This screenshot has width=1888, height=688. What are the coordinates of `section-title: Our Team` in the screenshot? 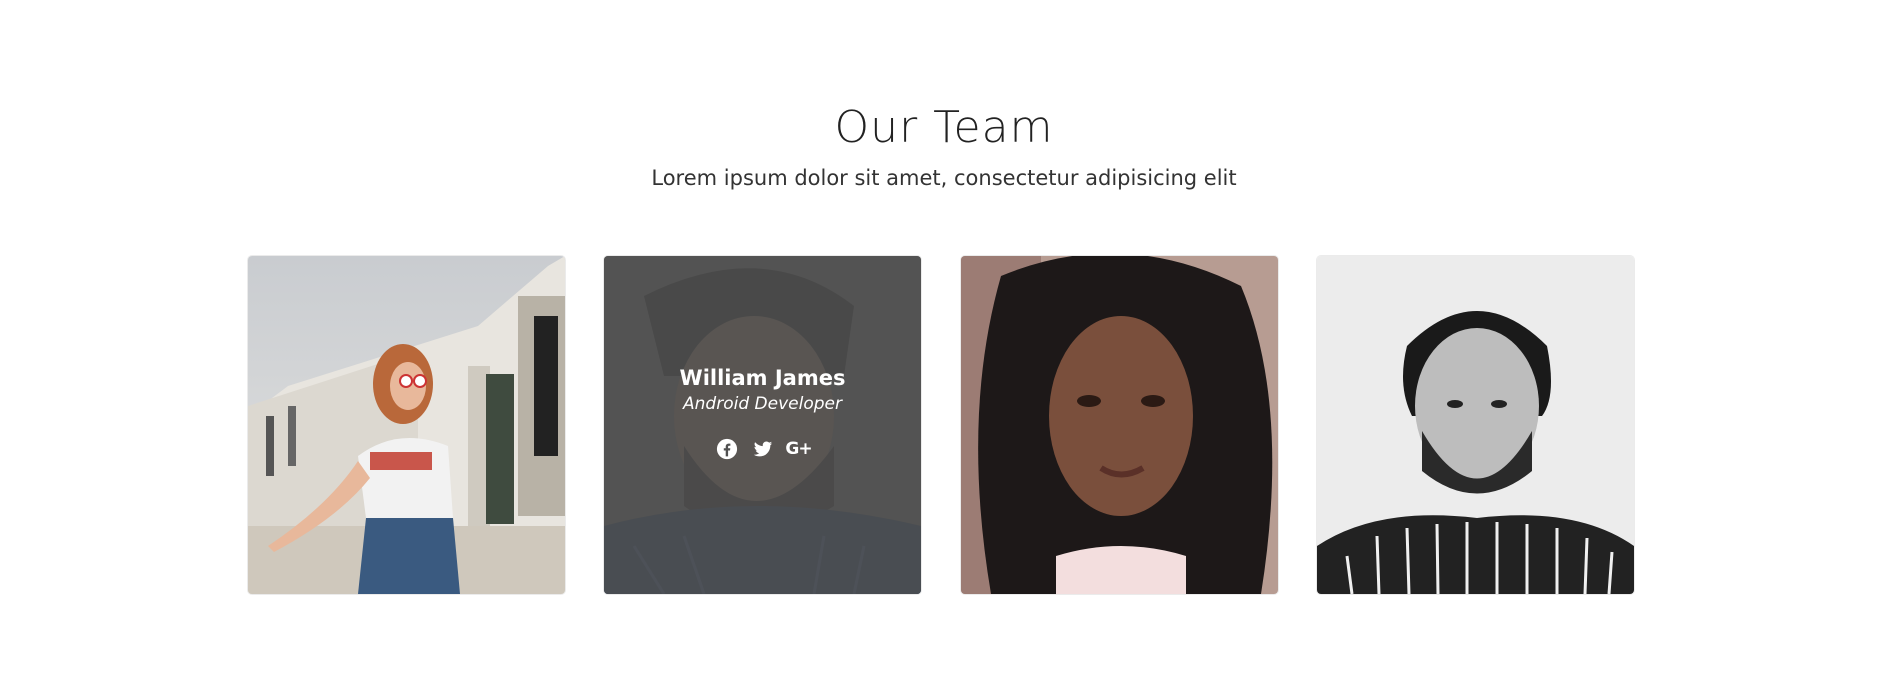 It's located at (944, 127).